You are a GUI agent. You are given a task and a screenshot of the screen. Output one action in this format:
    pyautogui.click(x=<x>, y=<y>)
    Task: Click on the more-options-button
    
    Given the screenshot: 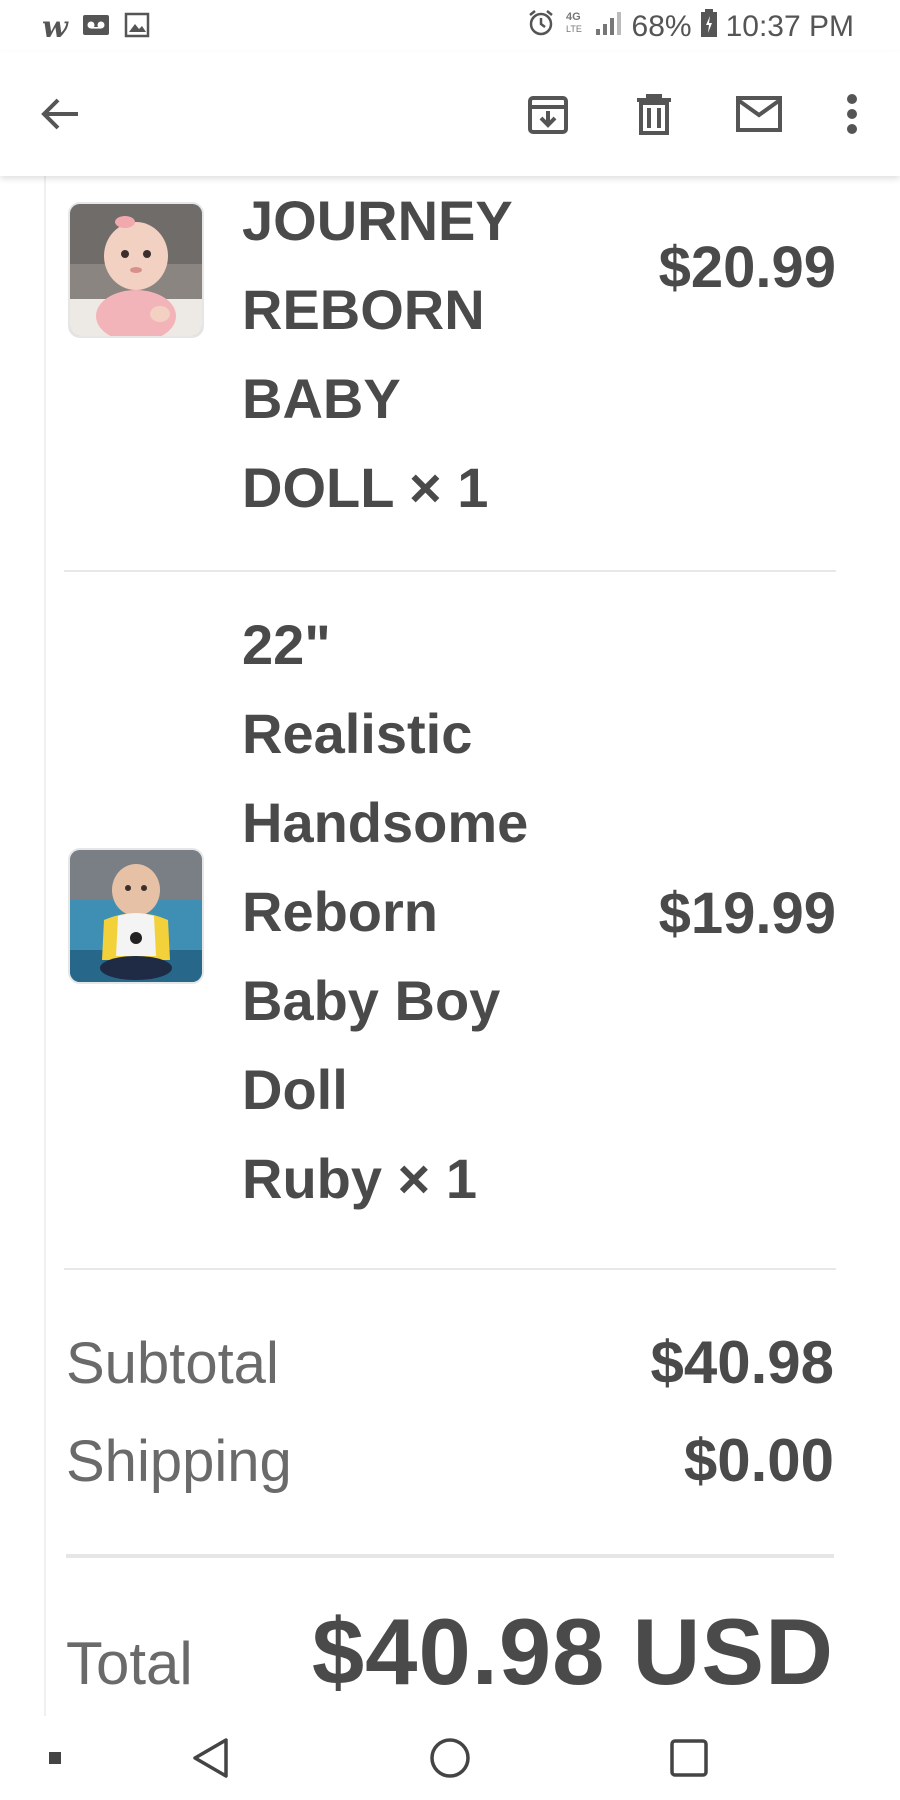 What is the action you would take?
    pyautogui.click(x=852, y=114)
    